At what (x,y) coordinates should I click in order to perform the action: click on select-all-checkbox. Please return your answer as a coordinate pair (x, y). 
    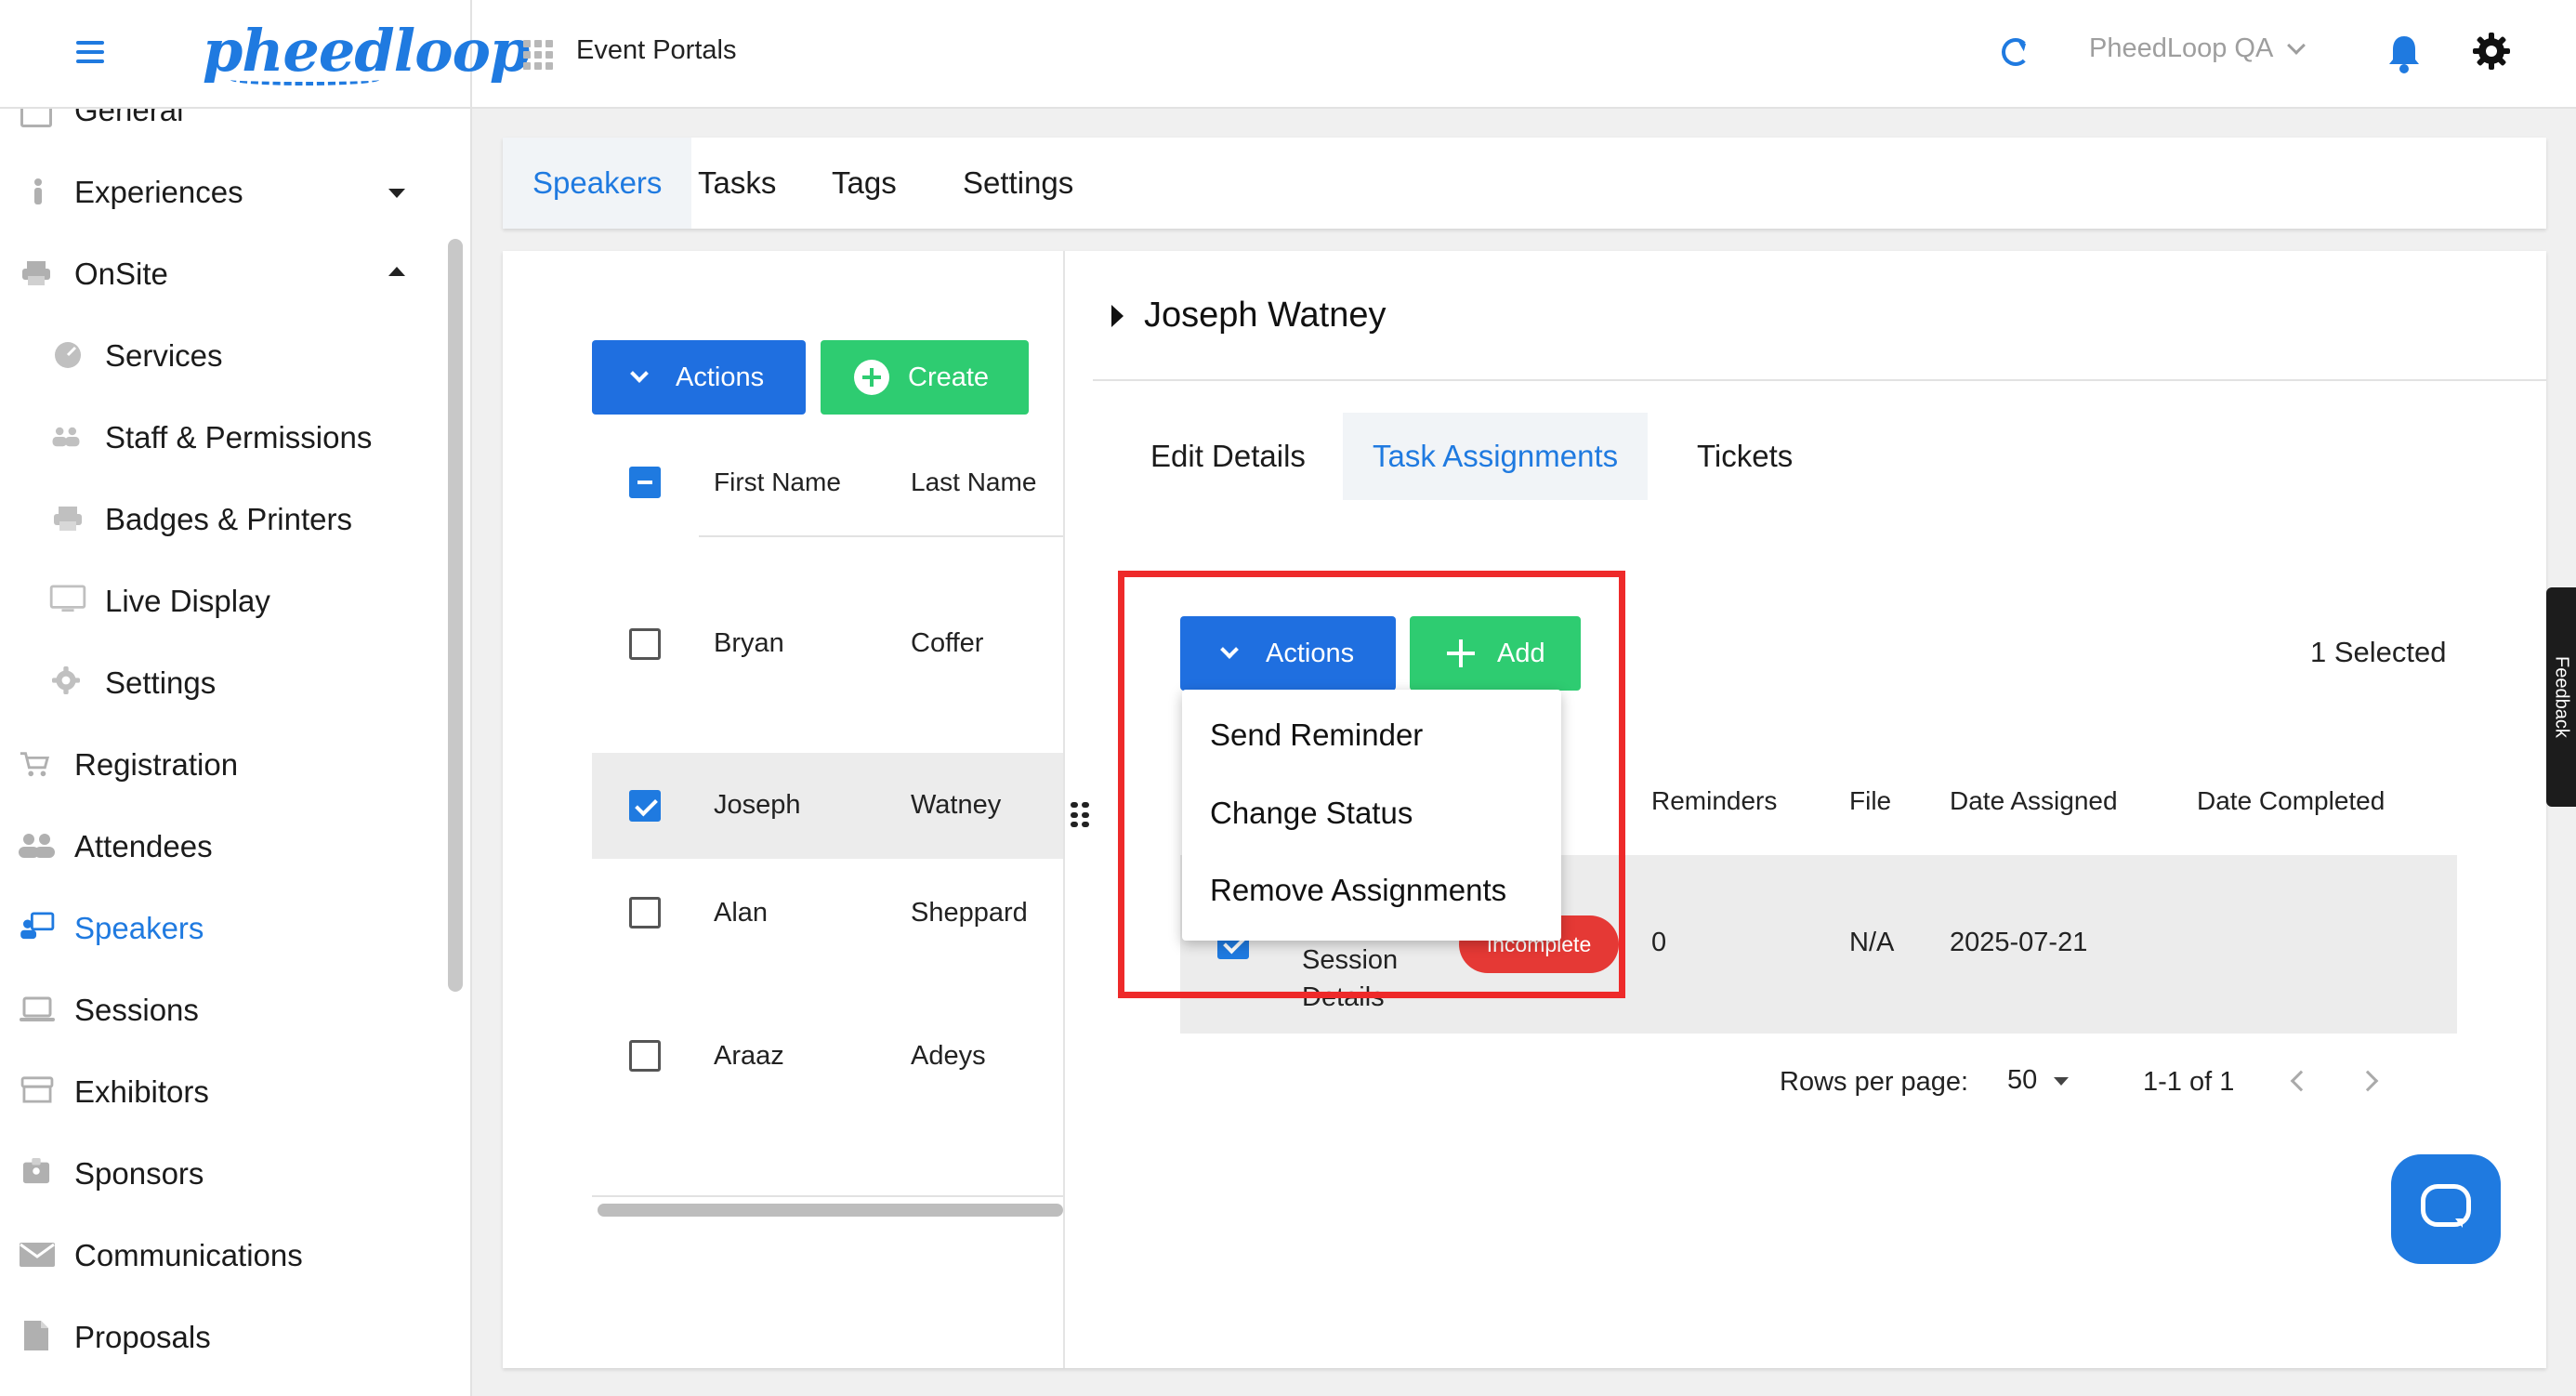
    Looking at the image, I should click on (645, 482).